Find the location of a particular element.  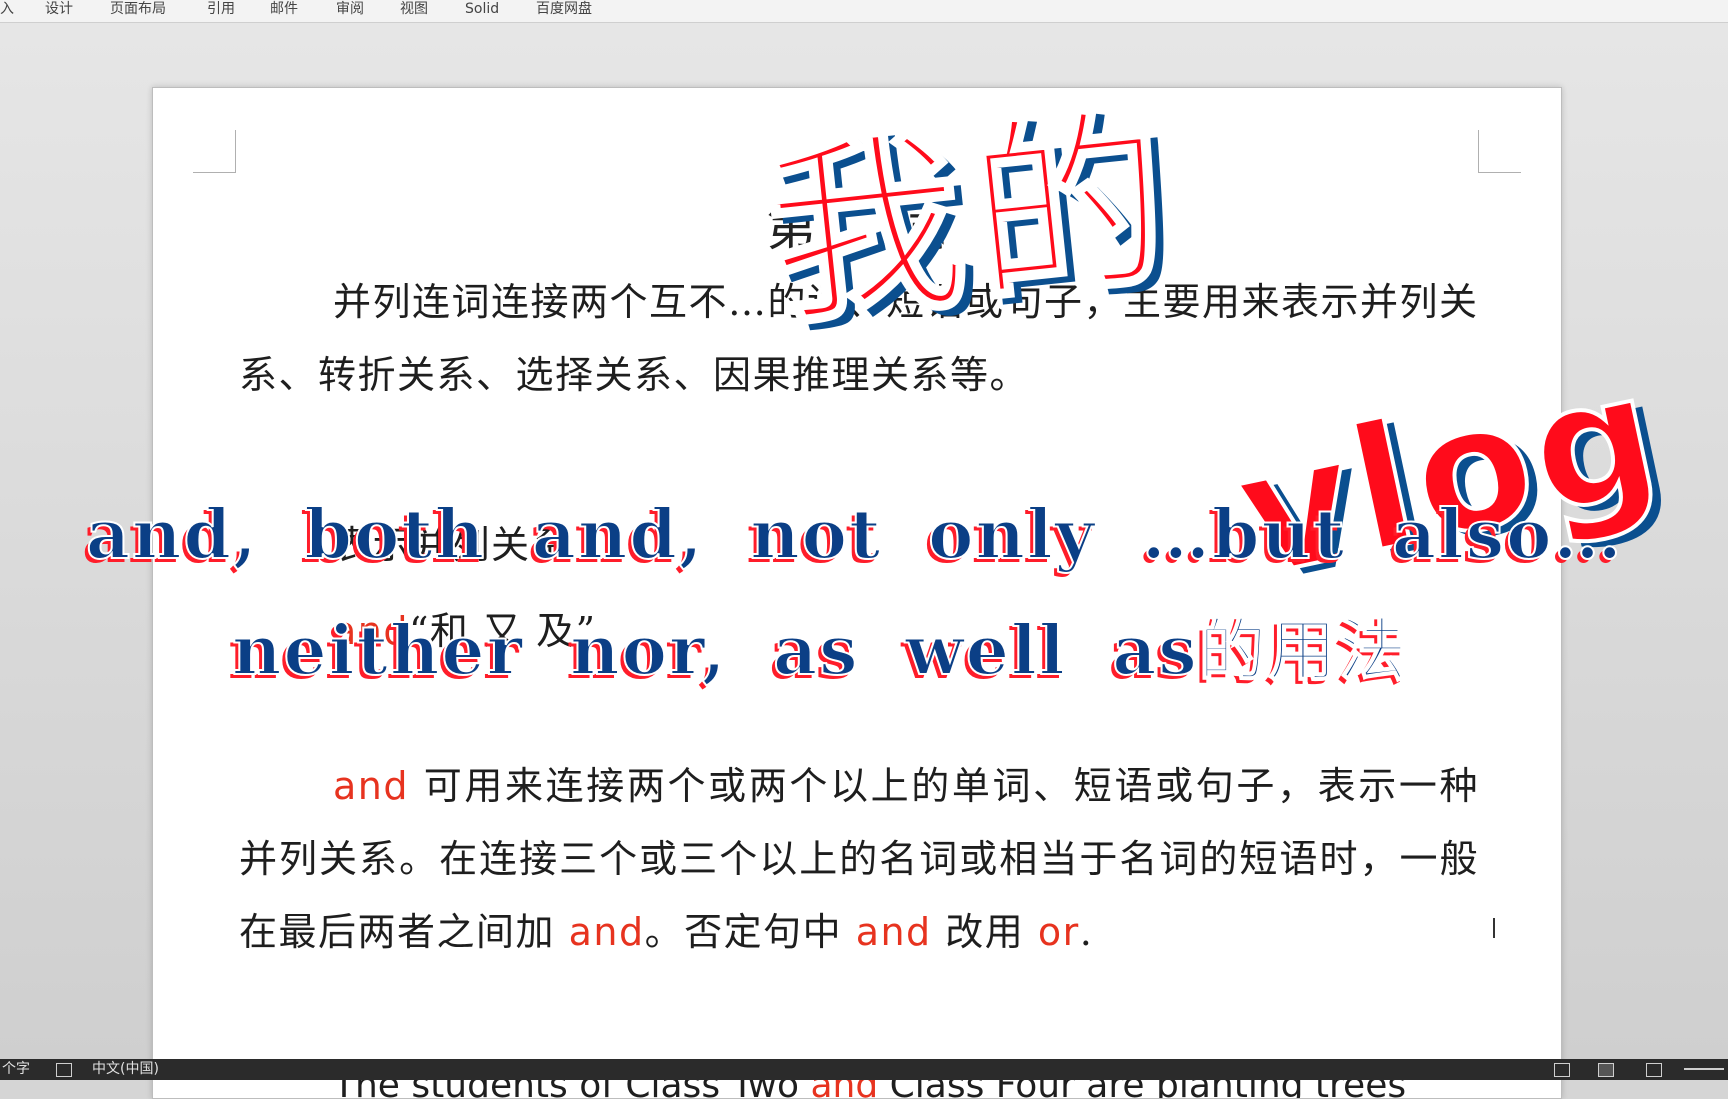

print-layout-icon is located at coordinates (1606, 1070).